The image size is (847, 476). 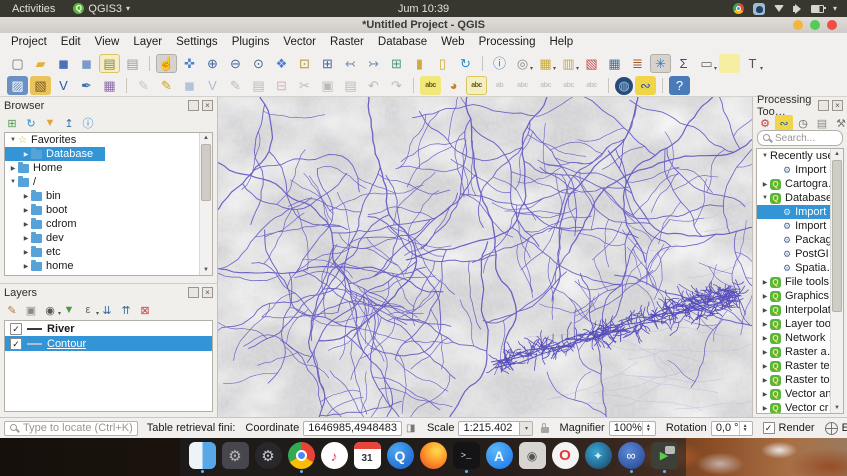 I want to click on dock-opera: O, so click(x=565, y=457).